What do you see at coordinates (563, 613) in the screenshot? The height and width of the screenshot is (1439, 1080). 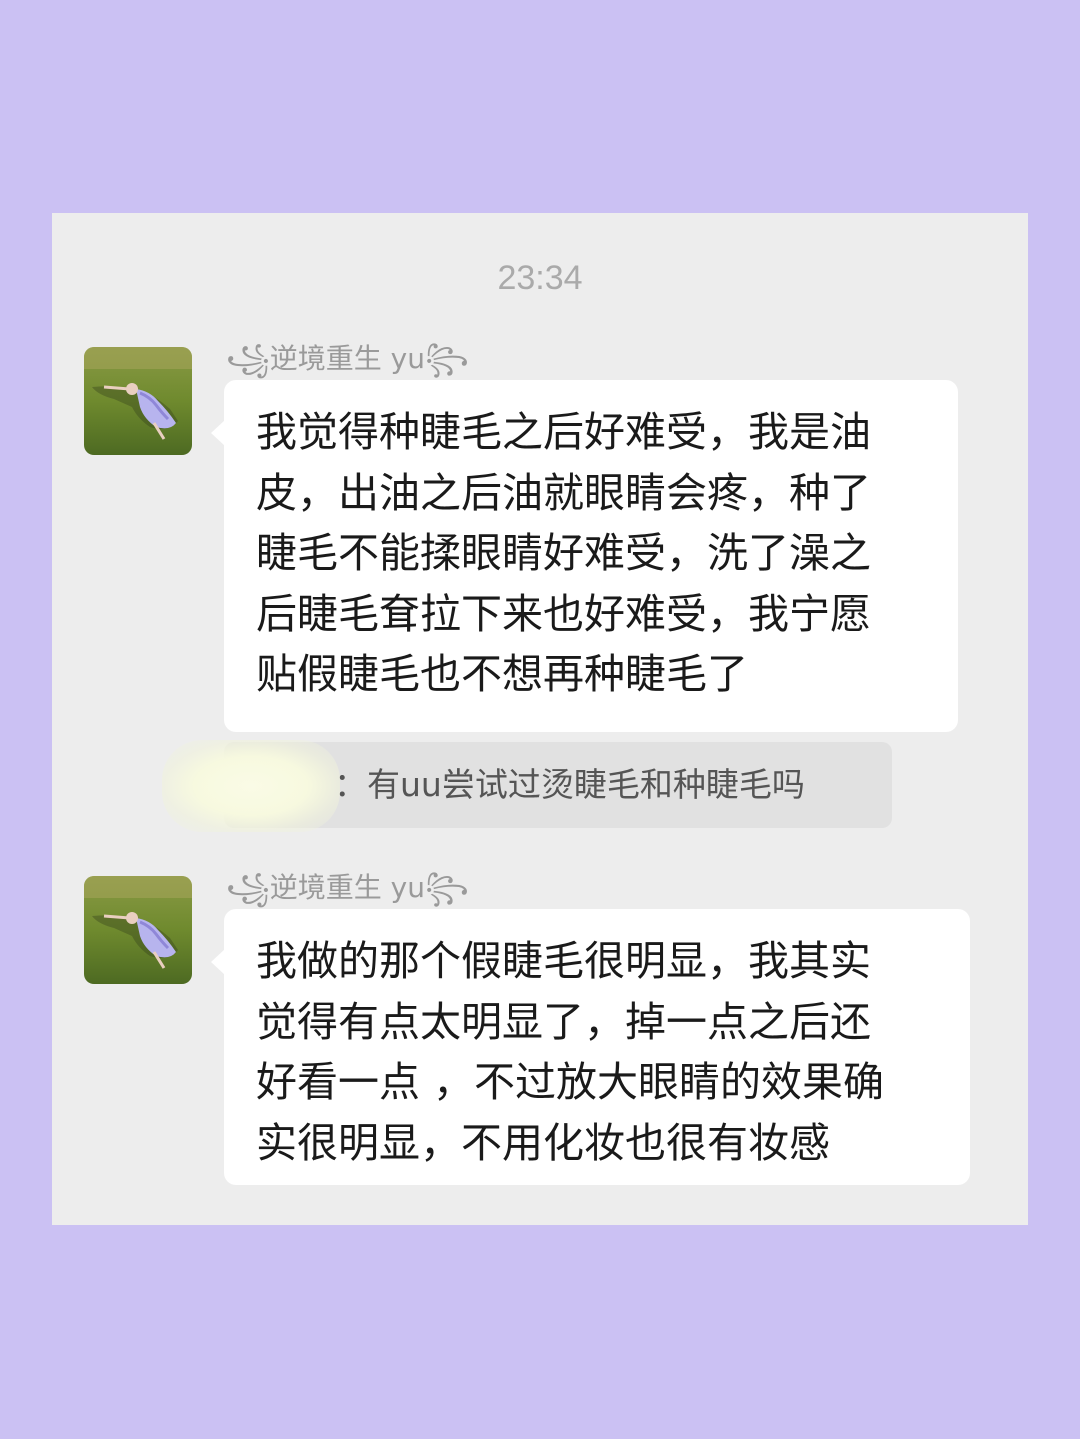 I see `message-line: 后睫毛耷拉下来也好难受，我宁愿` at bounding box center [563, 613].